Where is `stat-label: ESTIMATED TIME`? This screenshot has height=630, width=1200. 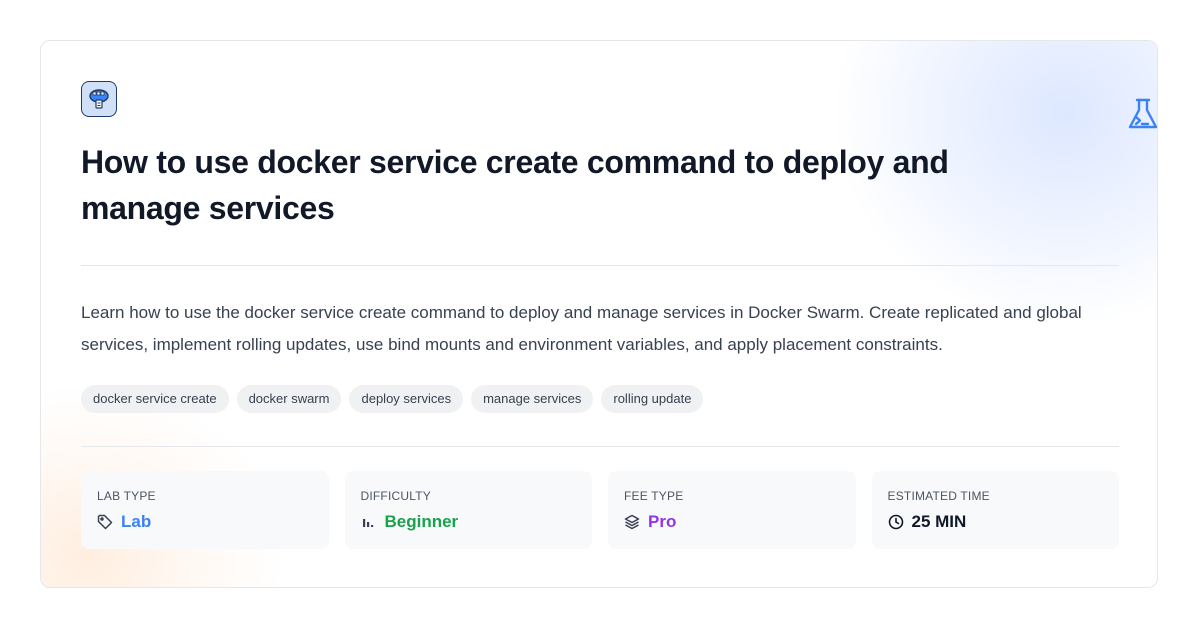 stat-label: ESTIMATED TIME is located at coordinates (938, 496).